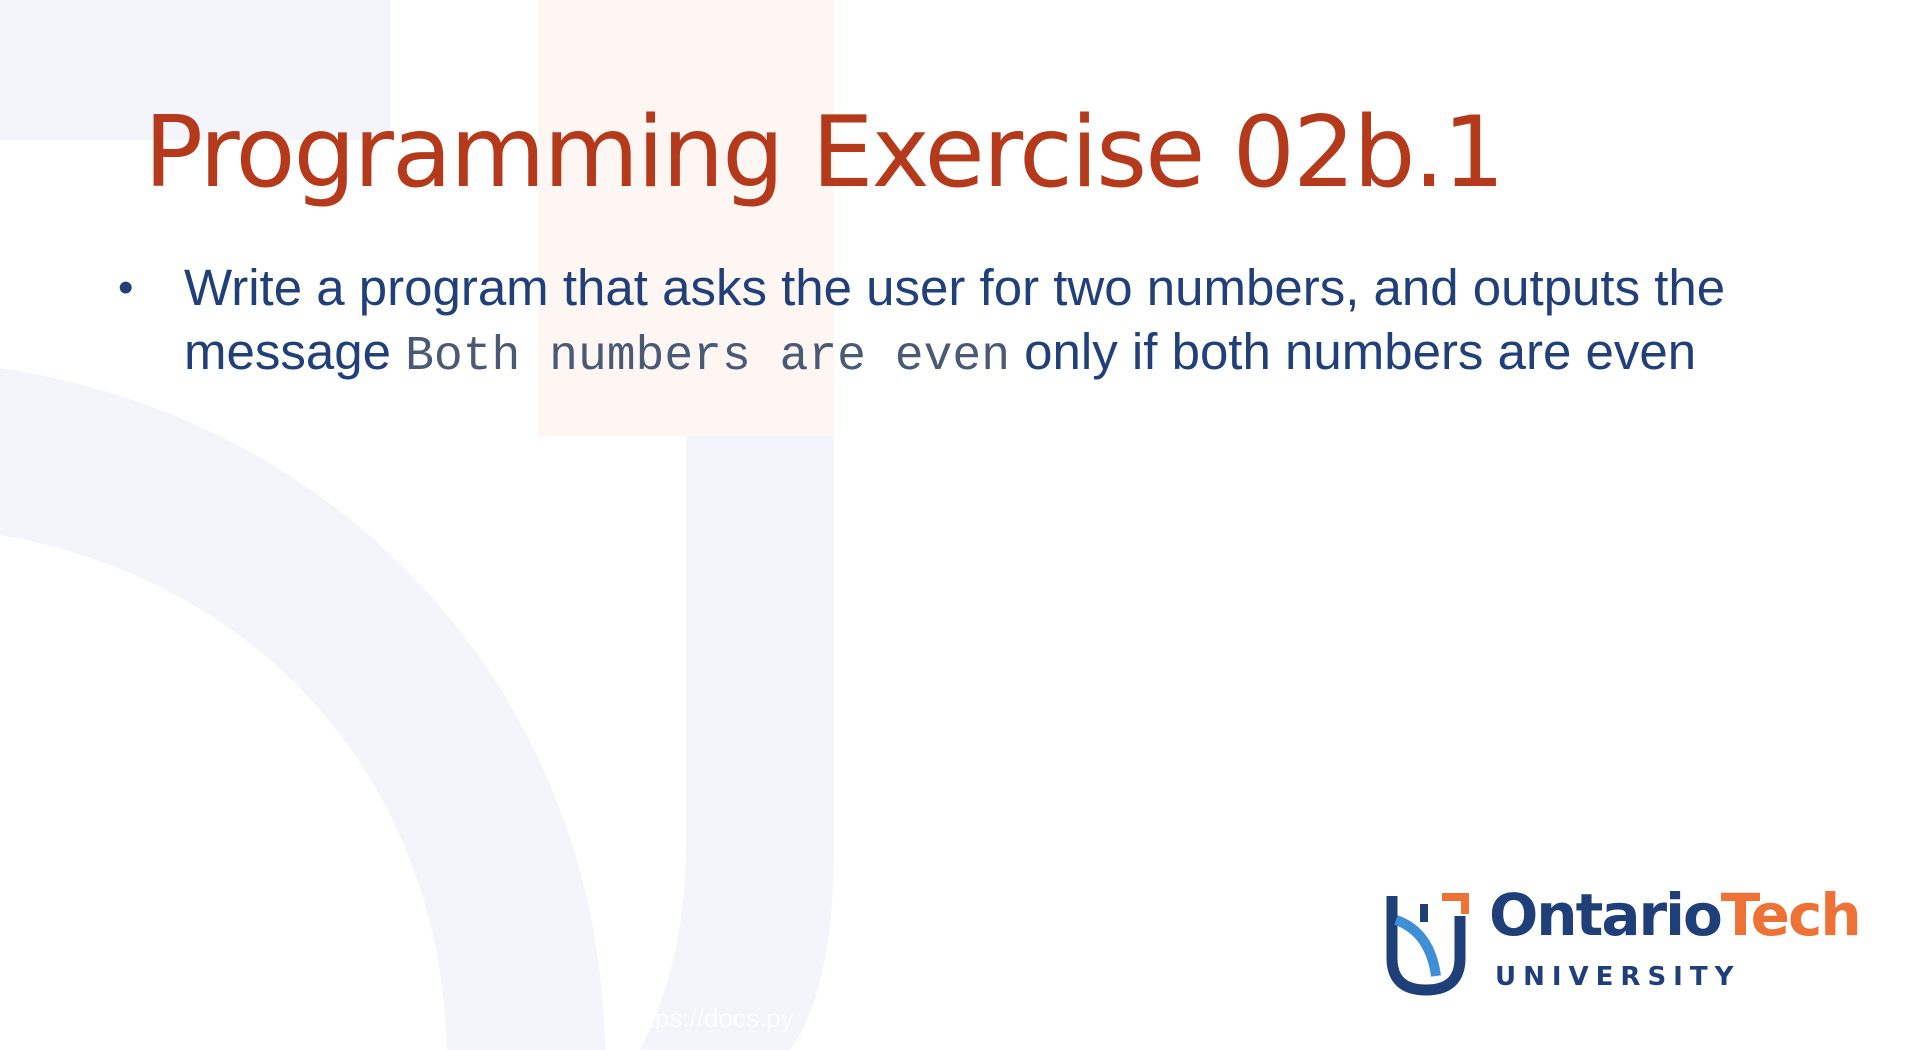 This screenshot has width=1908, height=1050. What do you see at coordinates (710, 1018) in the screenshot?
I see `footer-url: https://docs.py` at bounding box center [710, 1018].